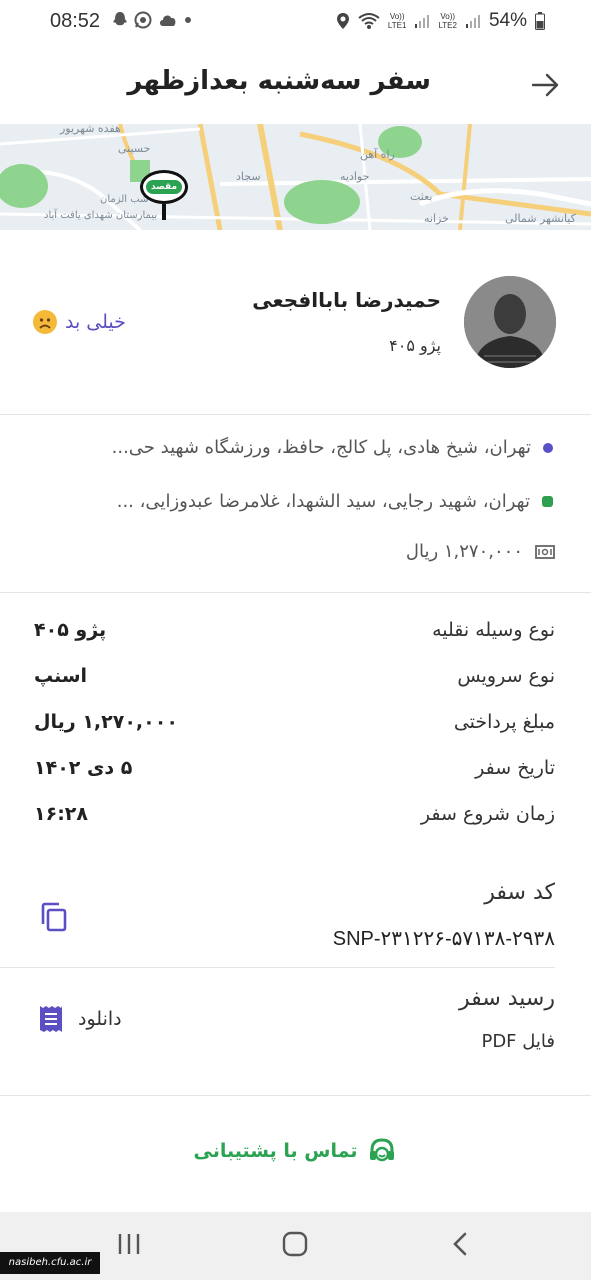 The width and height of the screenshot is (591, 1280). I want to click on driver-card: حمیدرضا باباافجعی پژو ۴۰۵ خیلی بد, so click(295, 322).